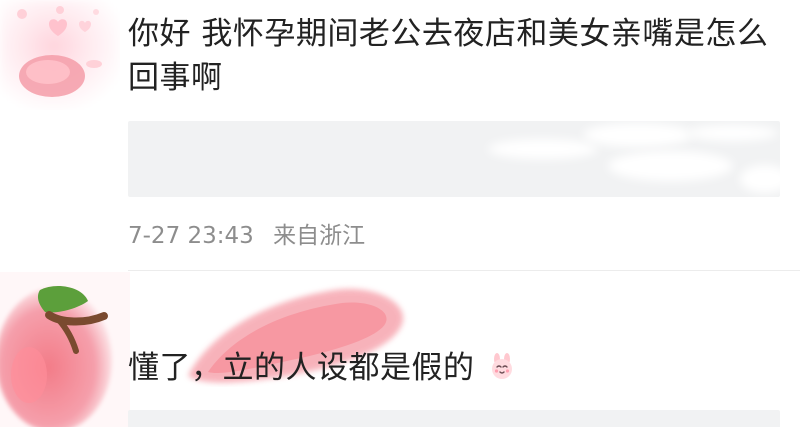 The height and width of the screenshot is (427, 800). What do you see at coordinates (319, 236) in the screenshot?
I see `comment-location: 来自浙江` at bounding box center [319, 236].